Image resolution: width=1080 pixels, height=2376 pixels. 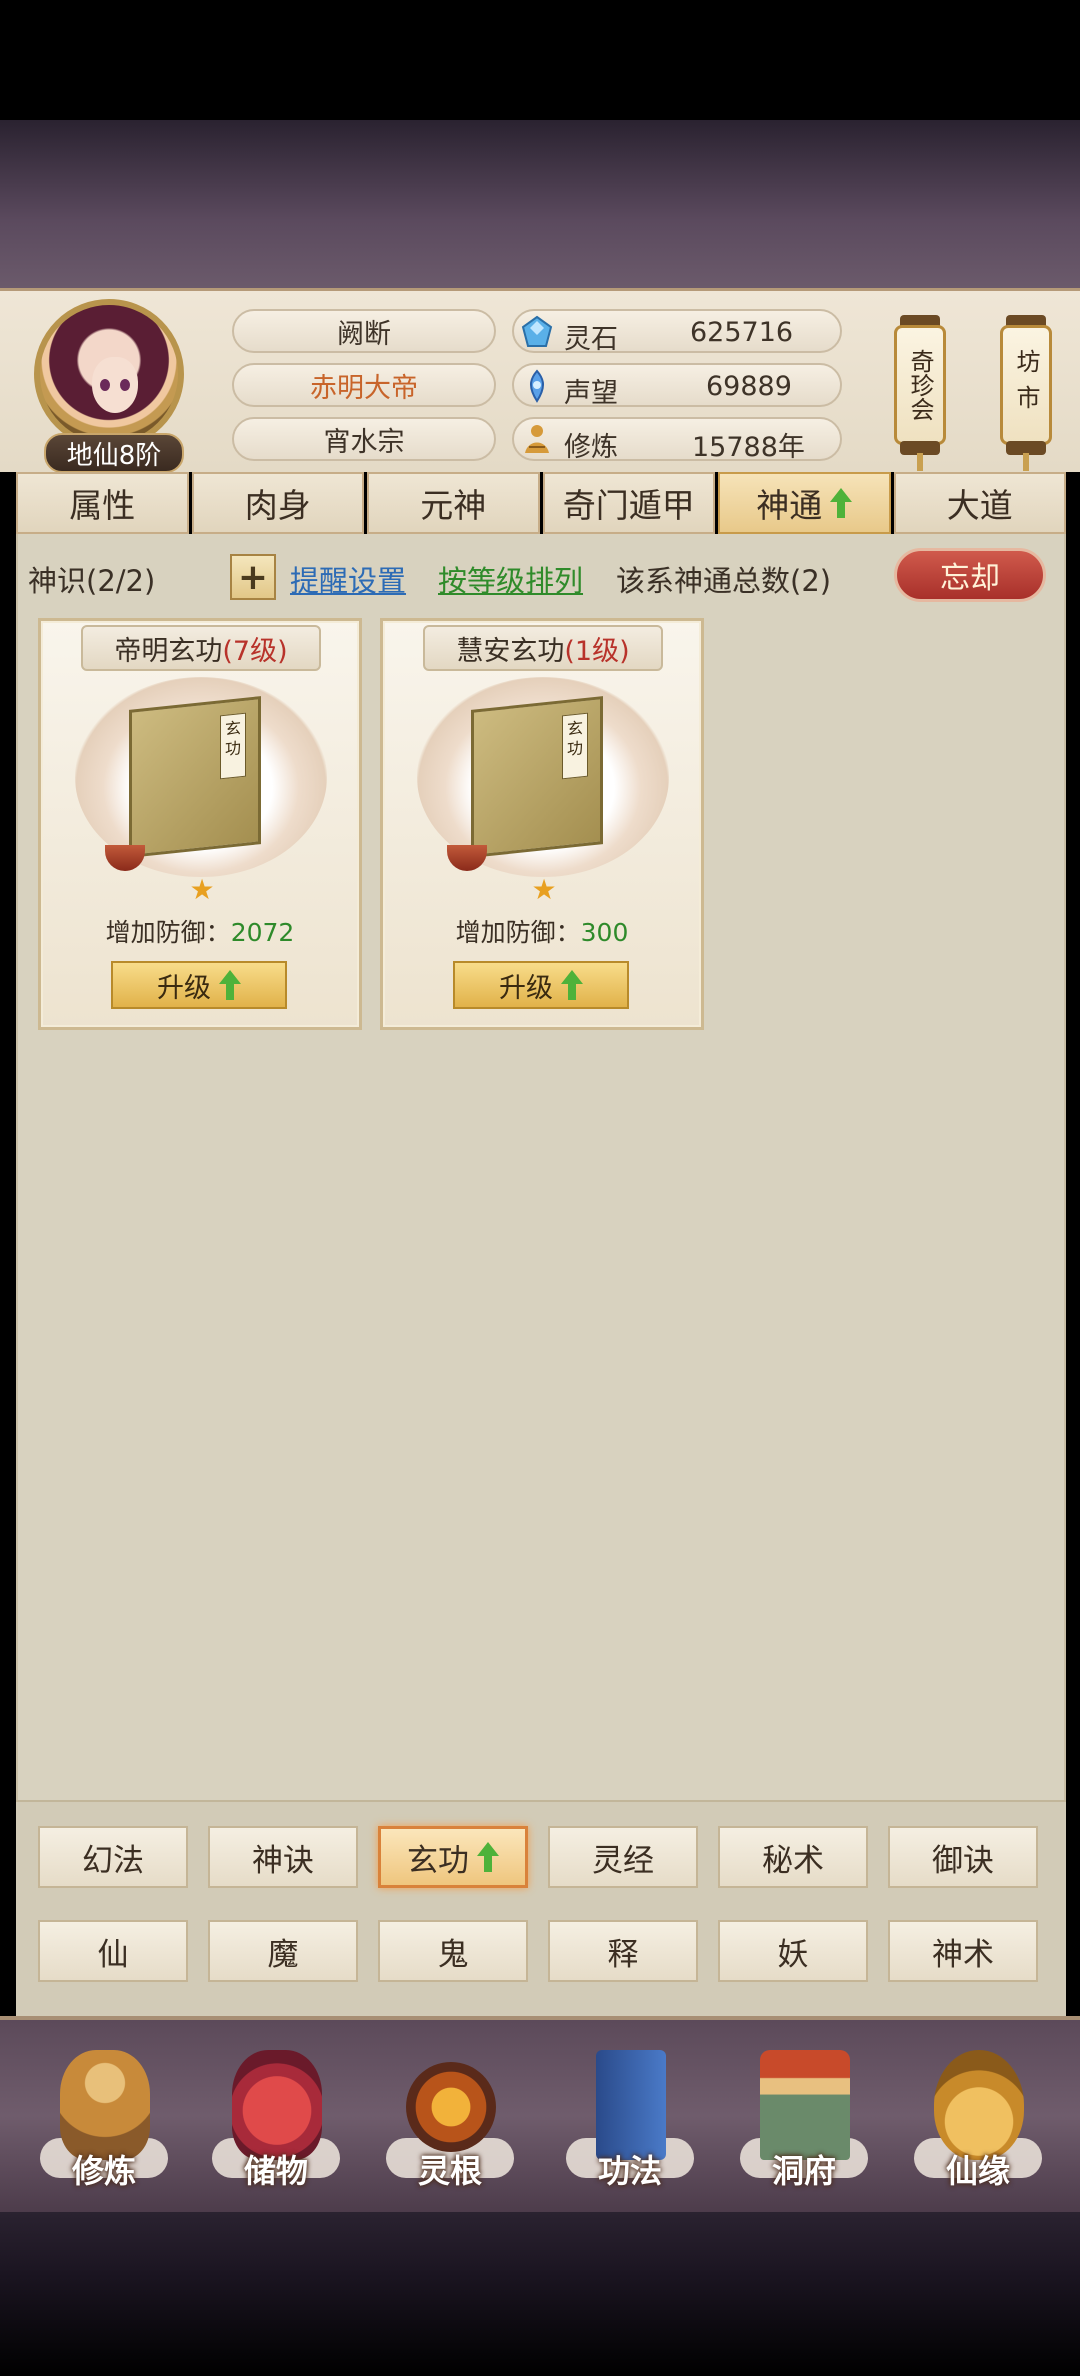 I want to click on scripture-book-icon, so click(x=631, y=2105).